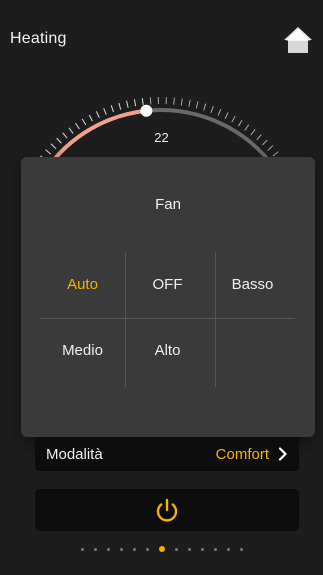  What do you see at coordinates (38, 38) in the screenshot?
I see `page-title: Heating` at bounding box center [38, 38].